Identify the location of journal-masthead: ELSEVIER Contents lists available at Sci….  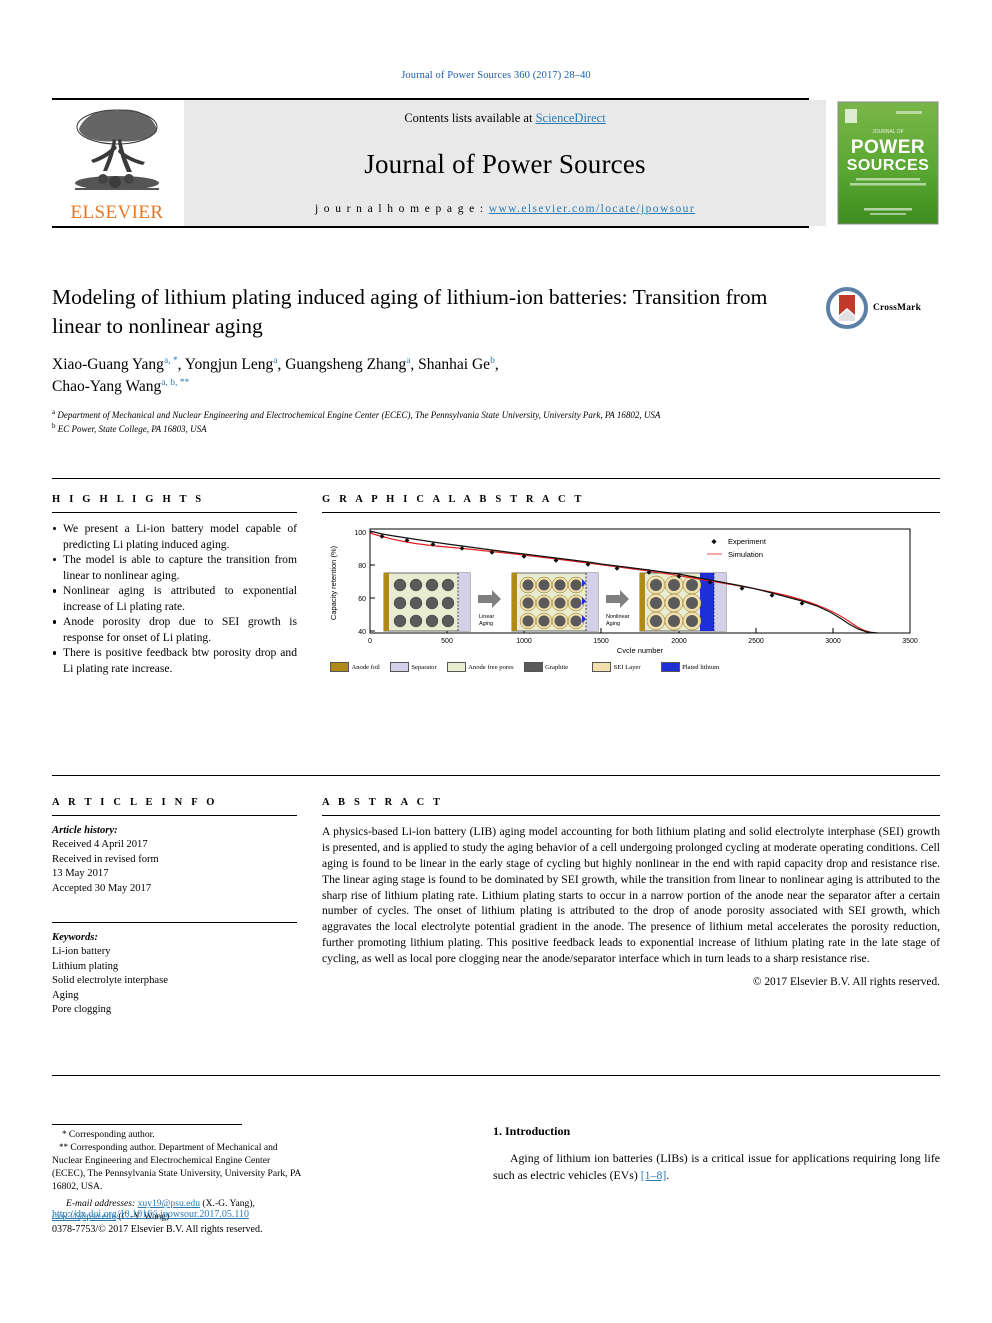
(496, 163).